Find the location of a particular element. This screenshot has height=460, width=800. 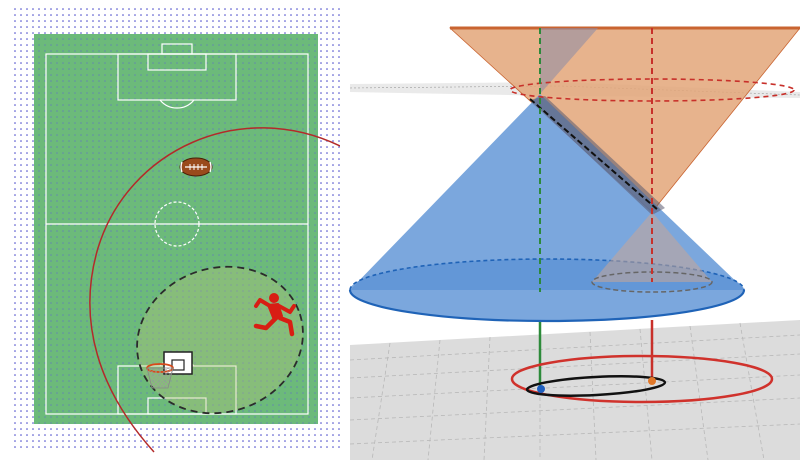

american-football-icon is located at coordinates (196, 167).